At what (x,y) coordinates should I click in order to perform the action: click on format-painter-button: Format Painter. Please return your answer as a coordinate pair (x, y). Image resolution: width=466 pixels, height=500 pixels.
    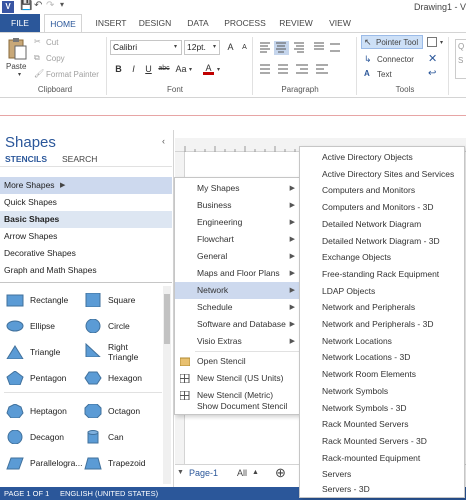
    Looking at the image, I should click on (72, 74).